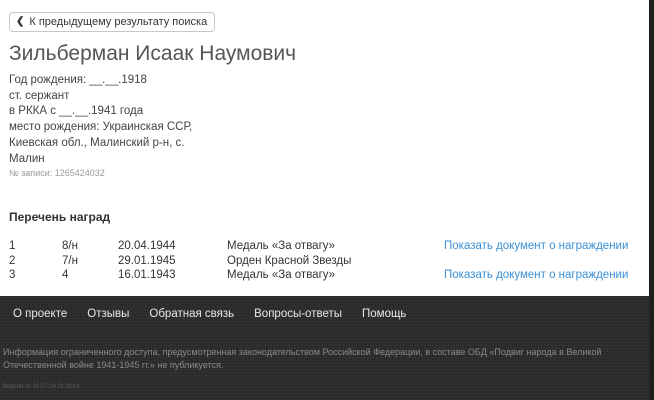  What do you see at coordinates (147, 275) in the screenshot?
I see `award-date: 16.01.1943` at bounding box center [147, 275].